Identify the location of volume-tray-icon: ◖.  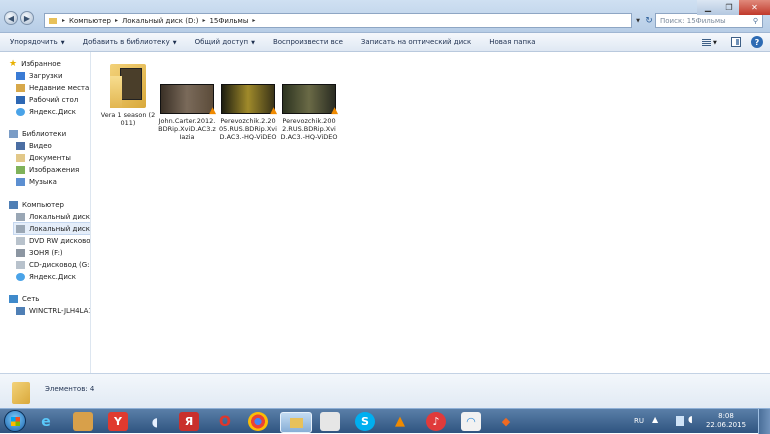
(690, 420).